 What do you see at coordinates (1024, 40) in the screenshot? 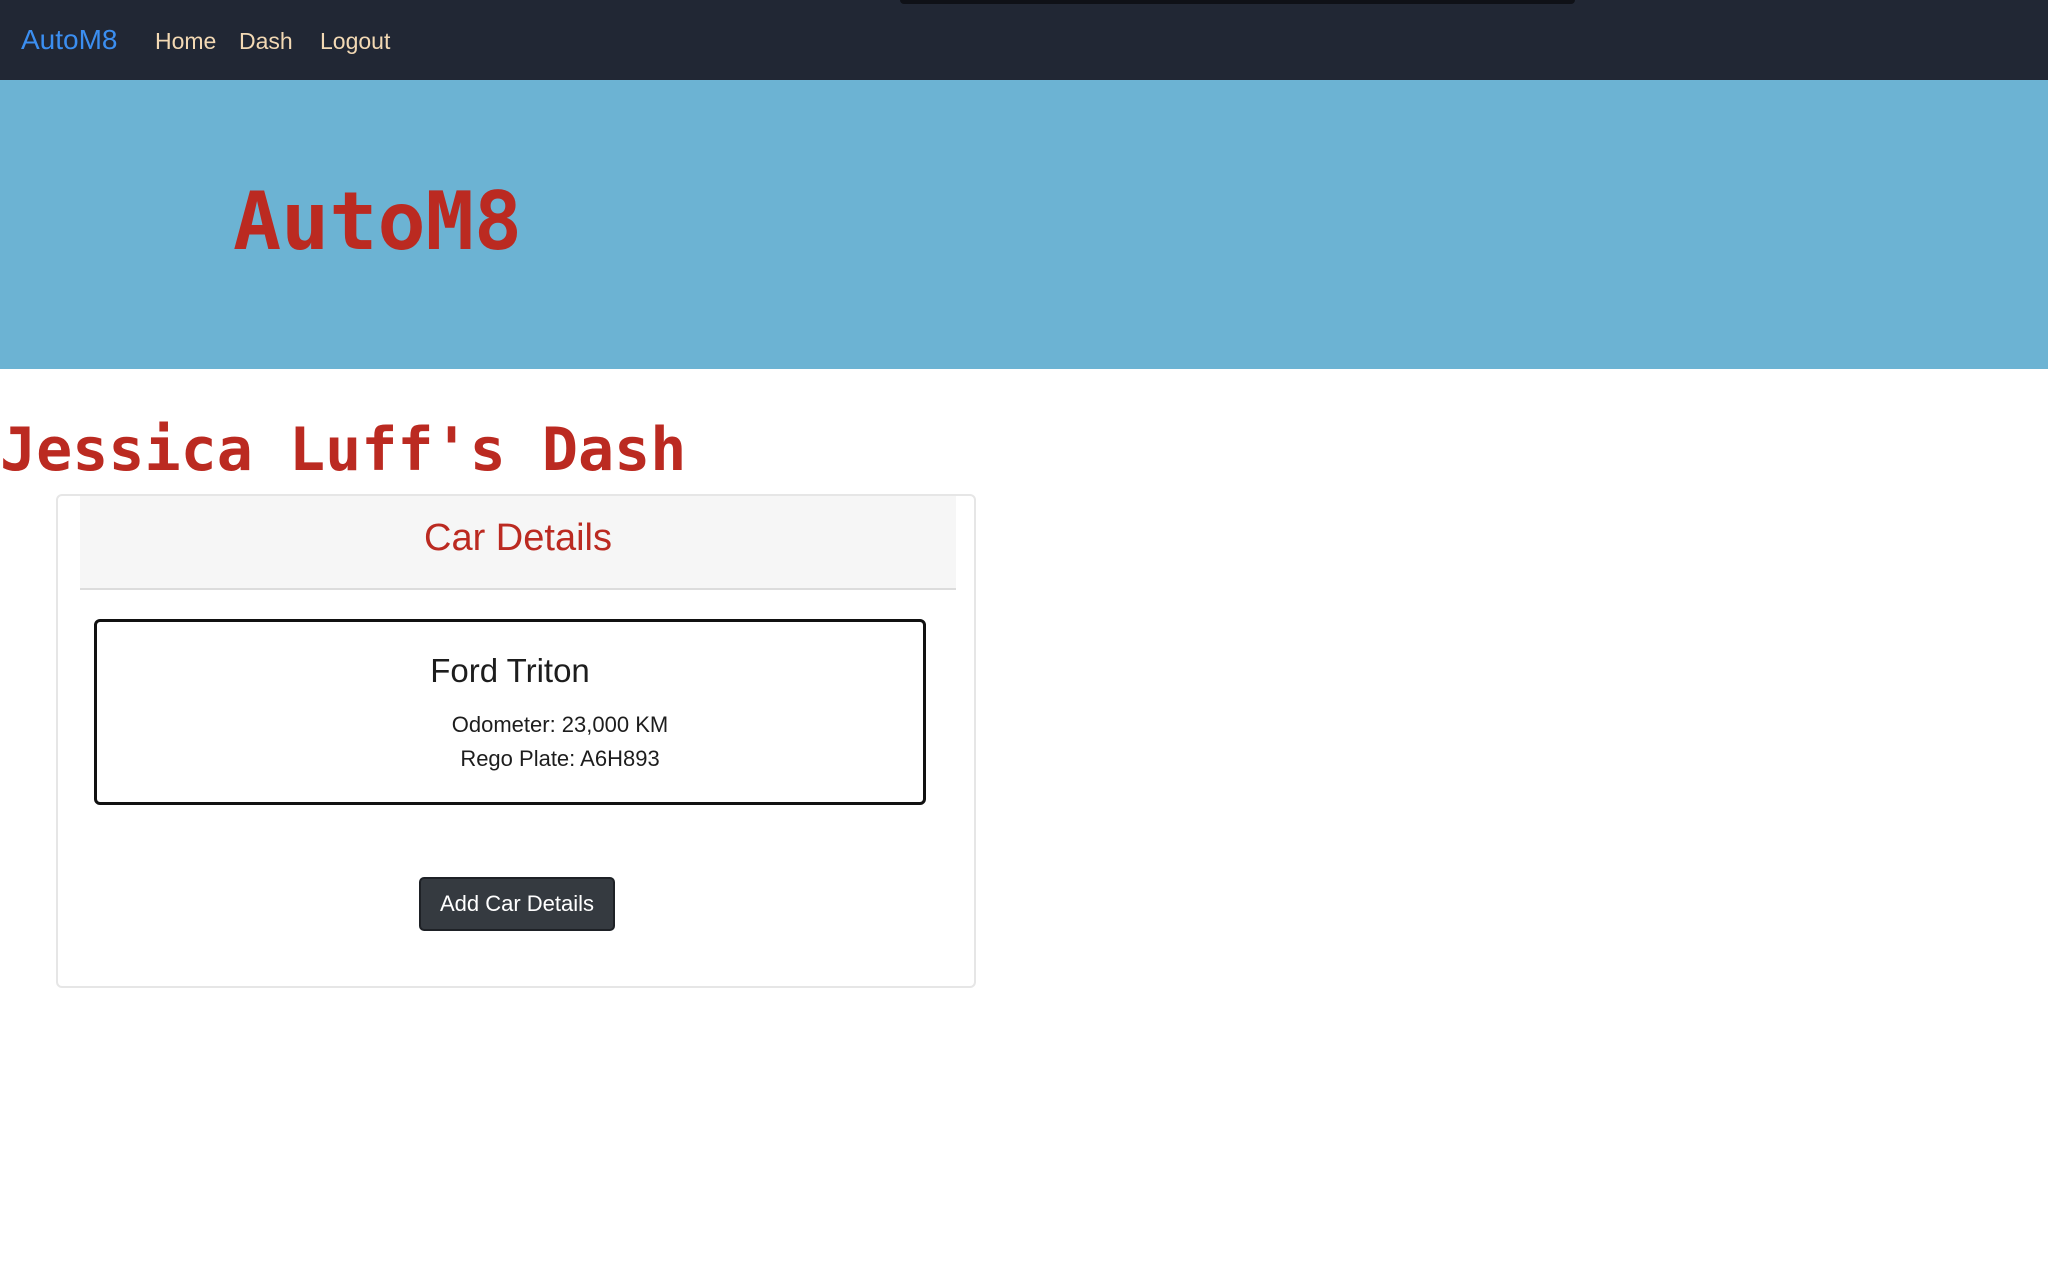
I see `top-navbar: AutoM8 Home Dash Logout` at bounding box center [1024, 40].